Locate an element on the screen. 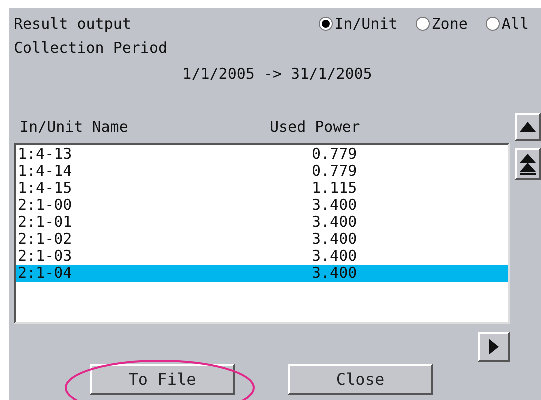 The height and width of the screenshot is (400, 541). scroll-right-button is located at coordinates (494, 347).